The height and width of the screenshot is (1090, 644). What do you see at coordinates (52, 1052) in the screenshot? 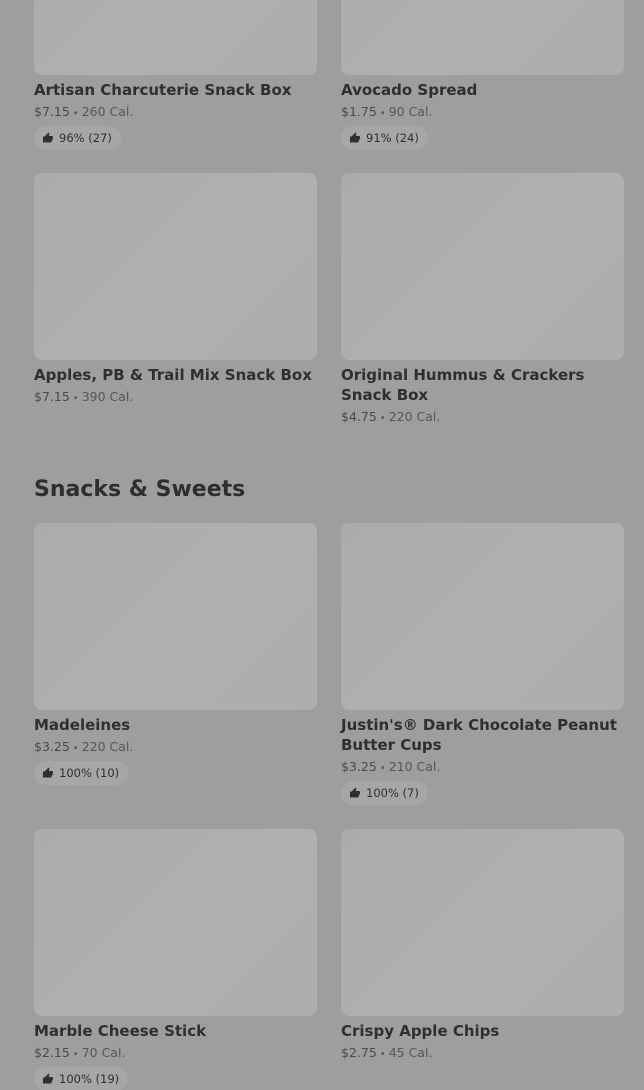
I see `item-price: $2.15` at bounding box center [52, 1052].